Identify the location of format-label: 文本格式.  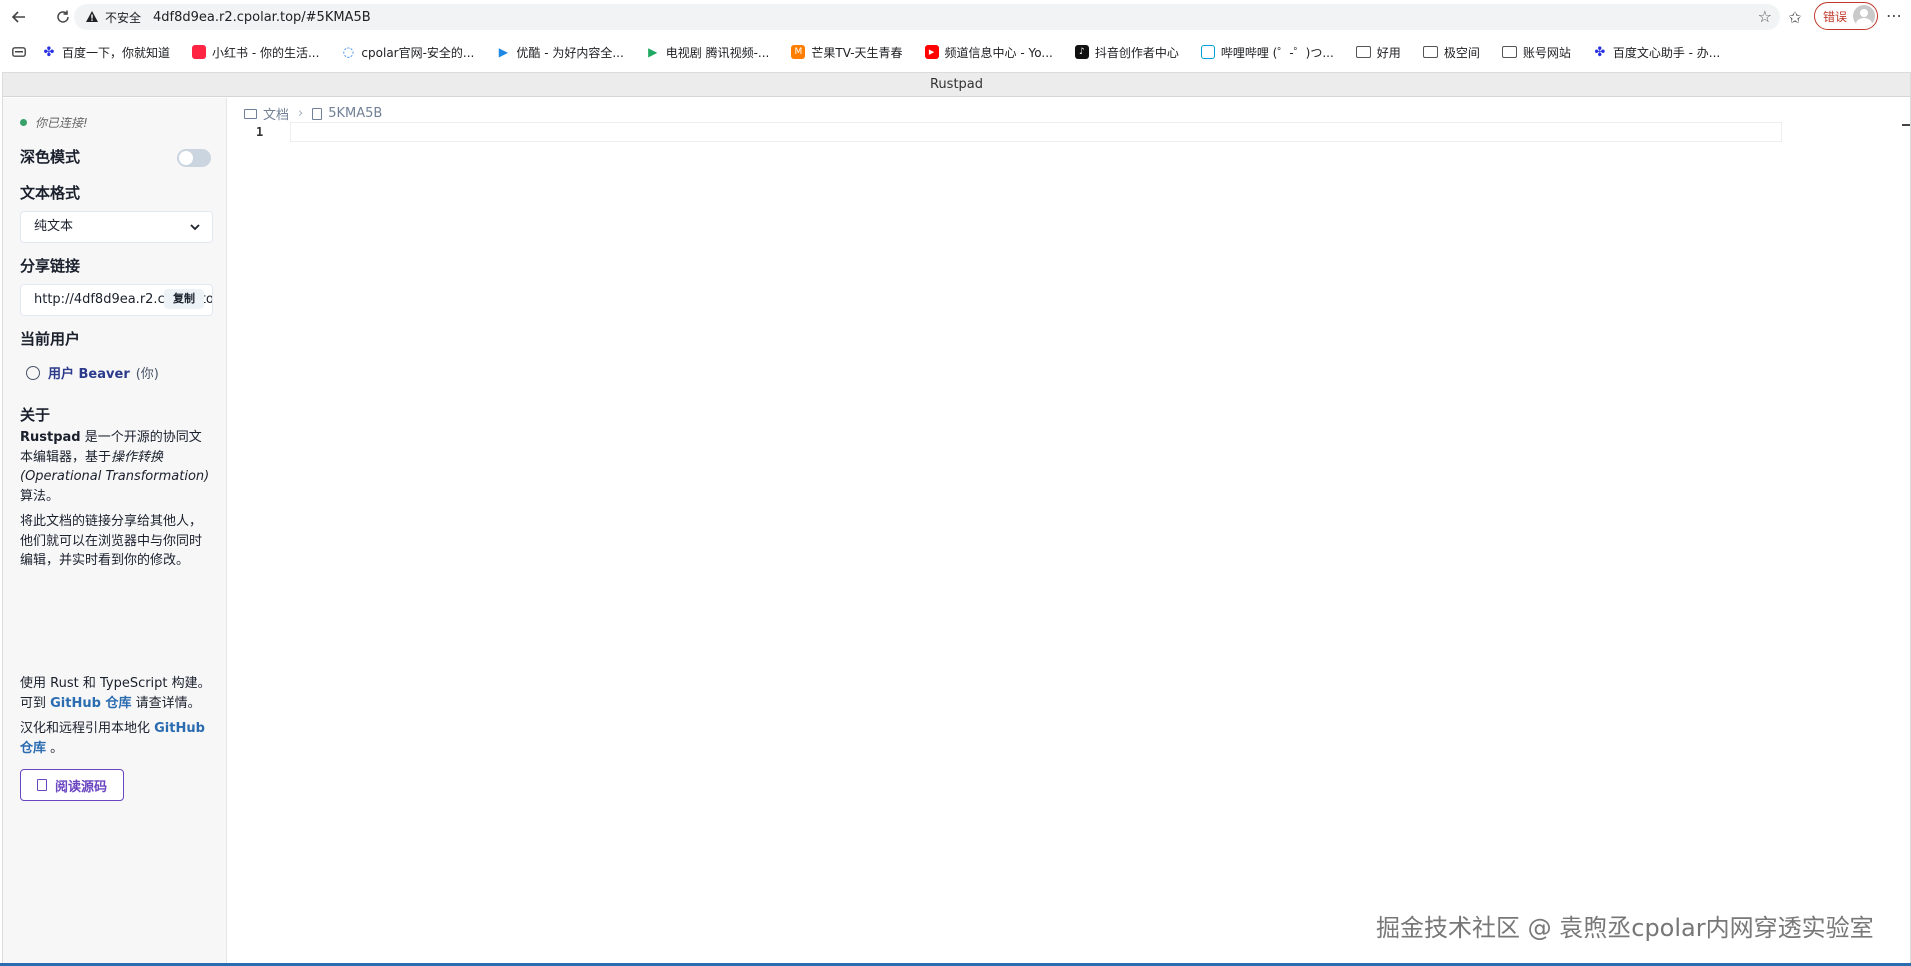
(50, 193).